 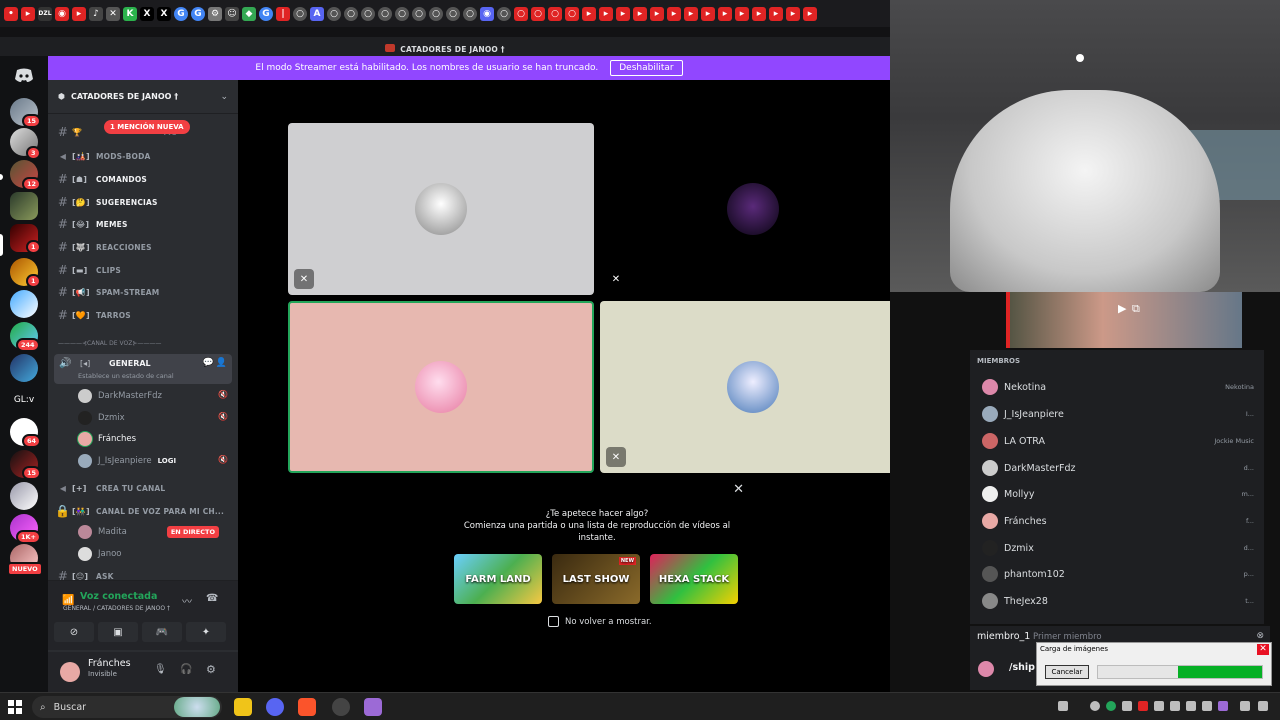 I want to click on server-icon: GL:v, so click(x=24, y=400).